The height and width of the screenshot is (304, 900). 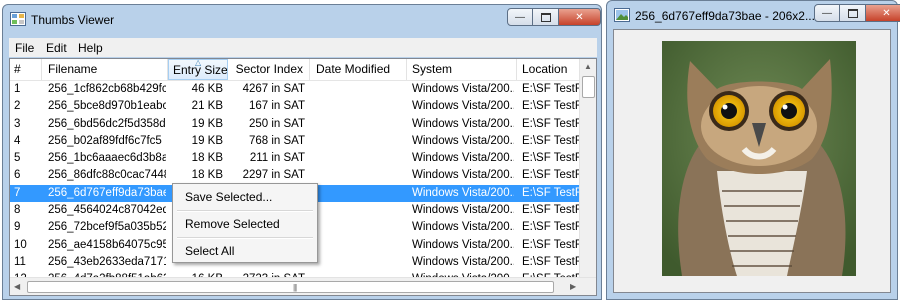 I want to click on cell-number: 10, so click(x=20, y=244).